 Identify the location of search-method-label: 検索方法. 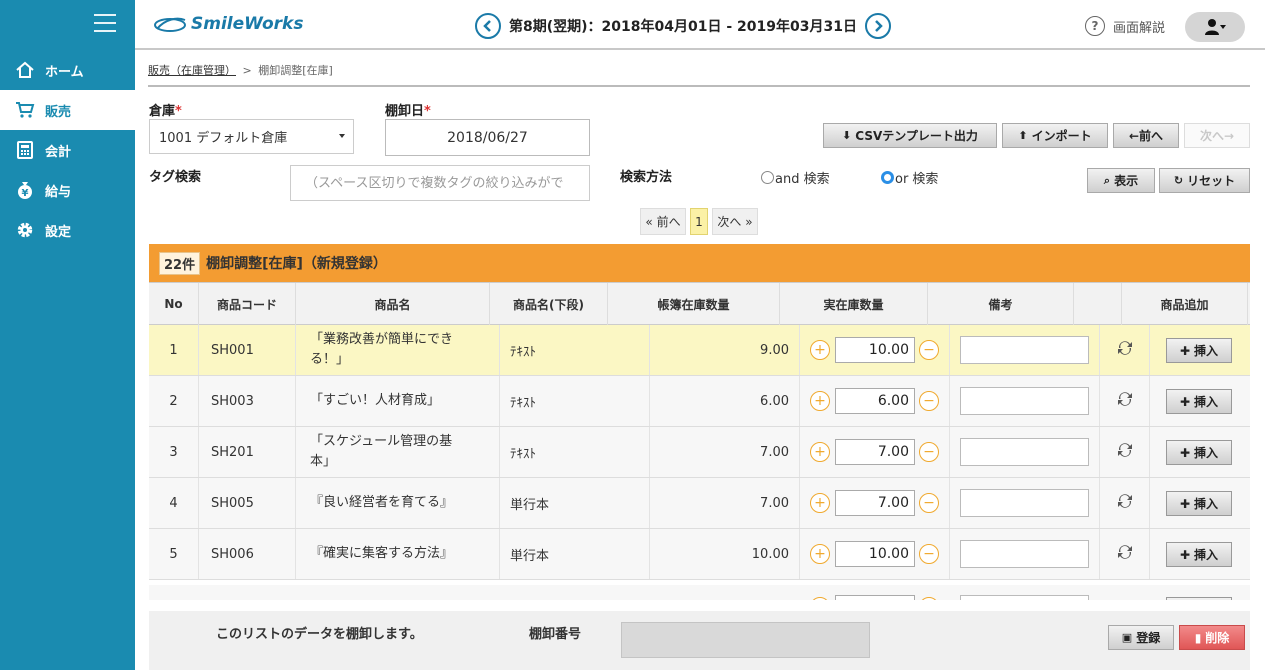
(646, 177).